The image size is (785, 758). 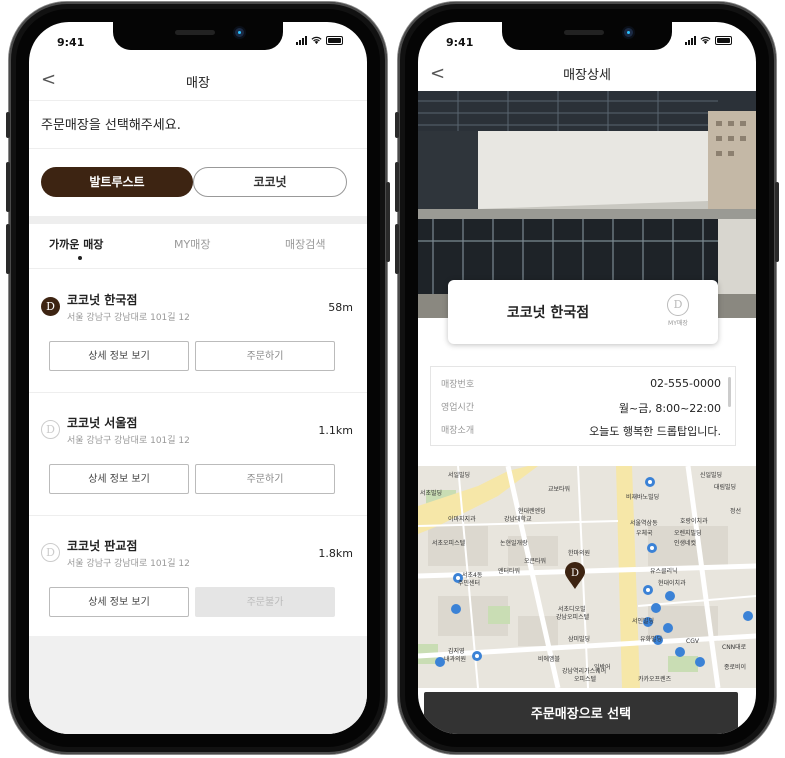 I want to click on map-label: 비에엠블, so click(x=549, y=659).